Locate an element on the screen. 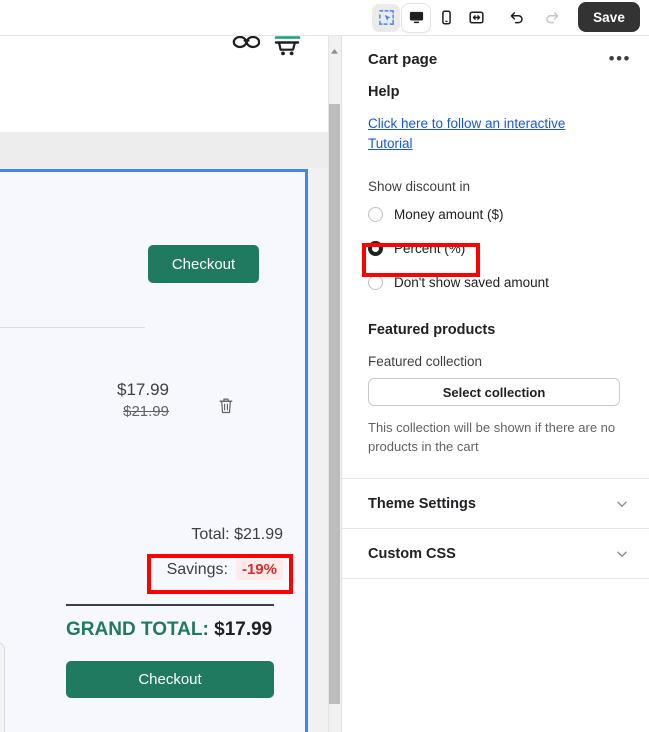 This screenshot has width=649, height=732. cursor-select-icon is located at coordinates (386, 17).